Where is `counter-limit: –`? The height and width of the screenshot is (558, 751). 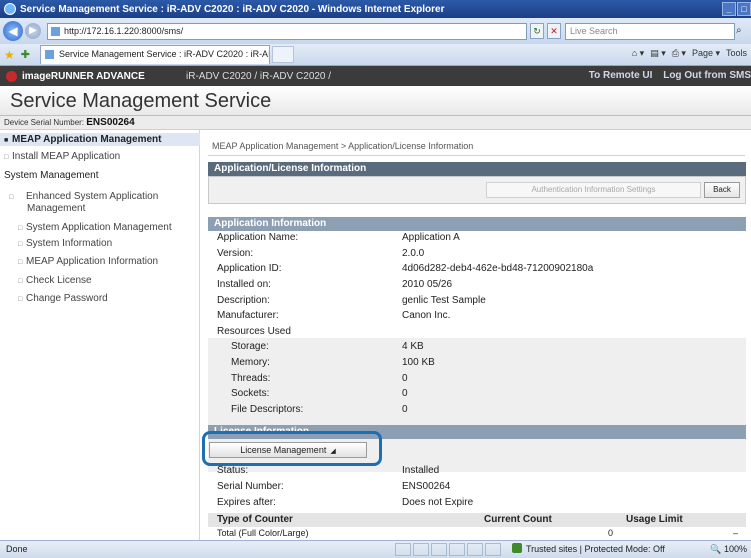
counter-limit: – is located at coordinates (736, 533).